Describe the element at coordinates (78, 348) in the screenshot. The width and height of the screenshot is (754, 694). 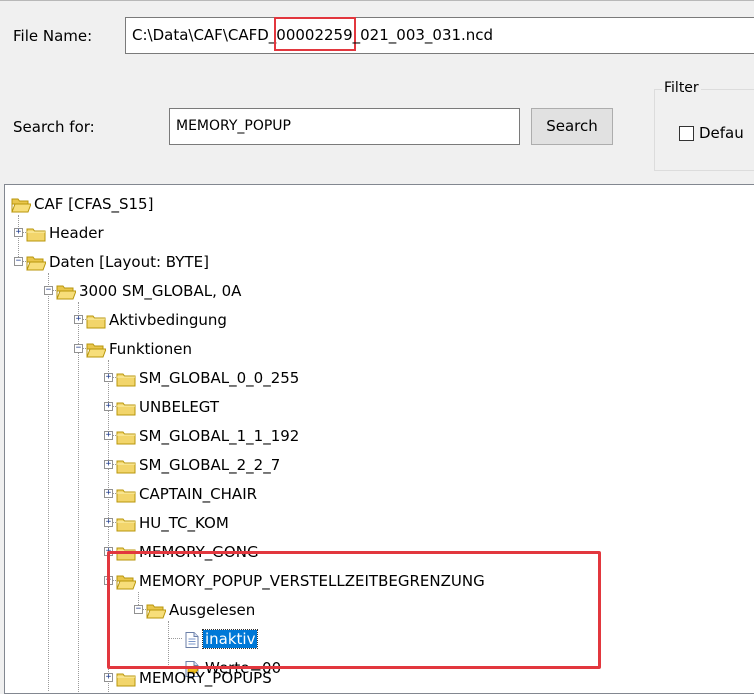
I see `collapse-funktionen-toggle: −` at that location.